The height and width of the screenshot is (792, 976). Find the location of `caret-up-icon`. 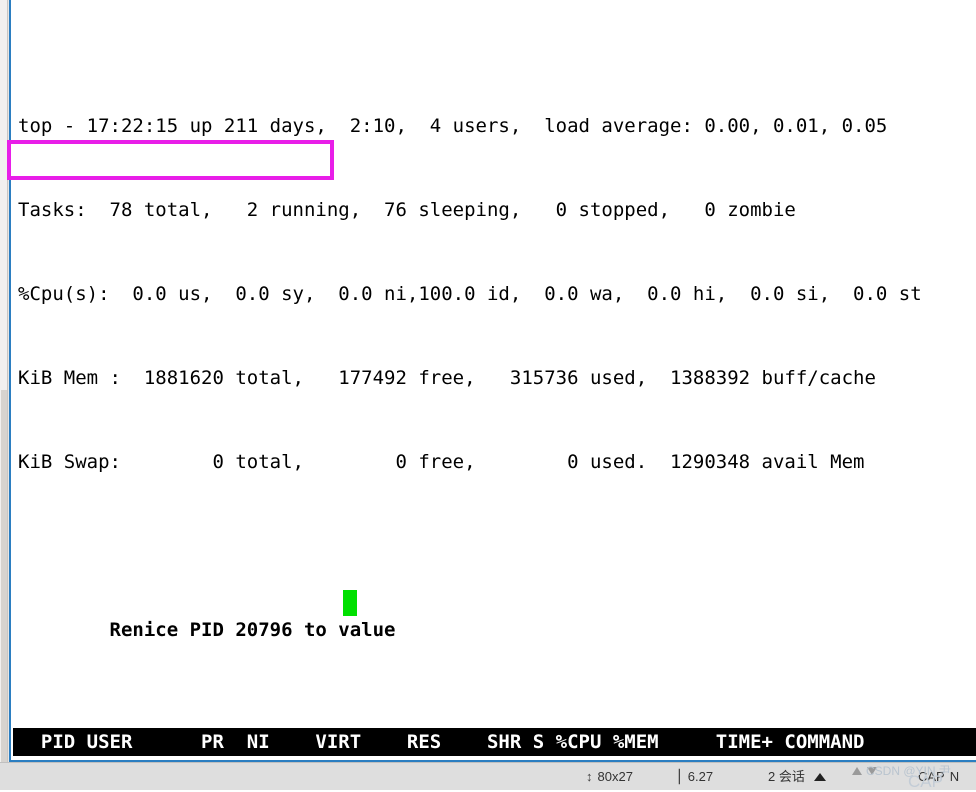

caret-up-icon is located at coordinates (819, 777).